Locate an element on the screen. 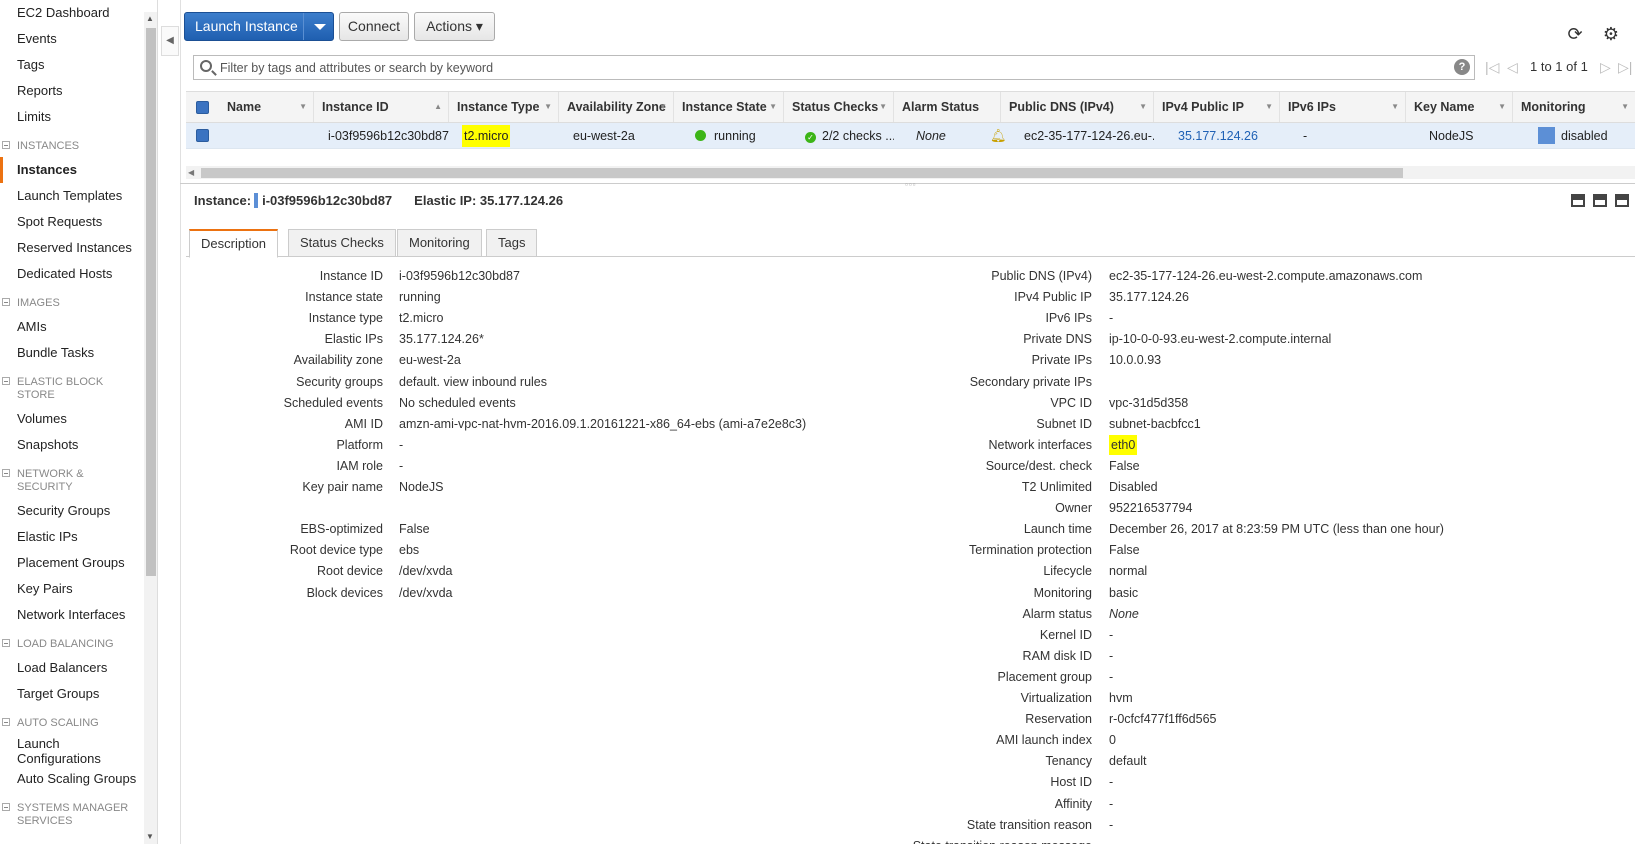  detail-key-kernel-id: Kernel ID is located at coordinates (1065, 634).